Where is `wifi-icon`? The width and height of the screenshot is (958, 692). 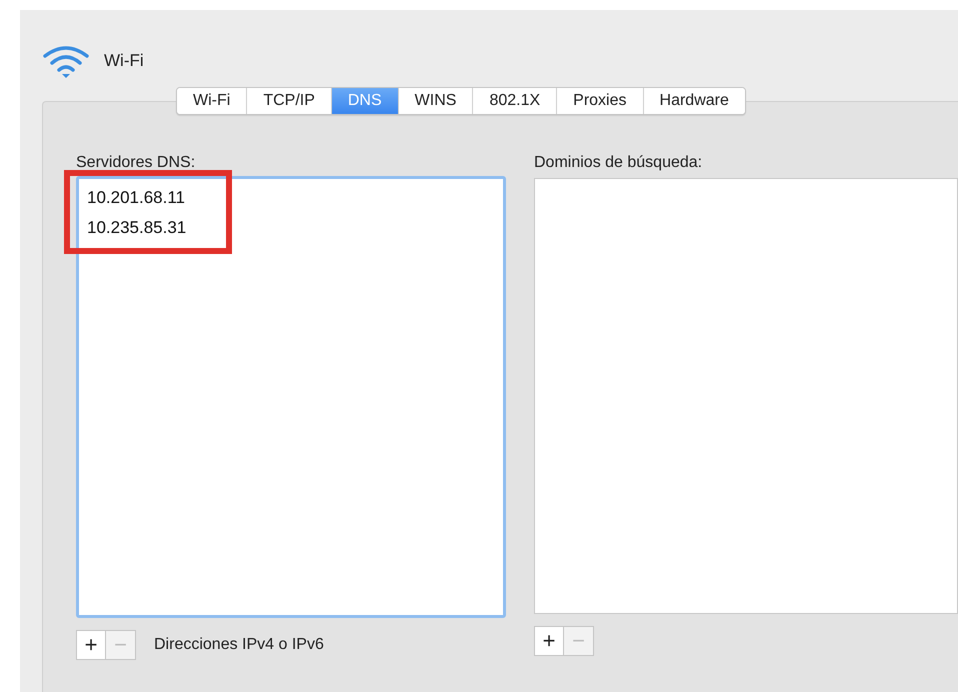 wifi-icon is located at coordinates (66, 61).